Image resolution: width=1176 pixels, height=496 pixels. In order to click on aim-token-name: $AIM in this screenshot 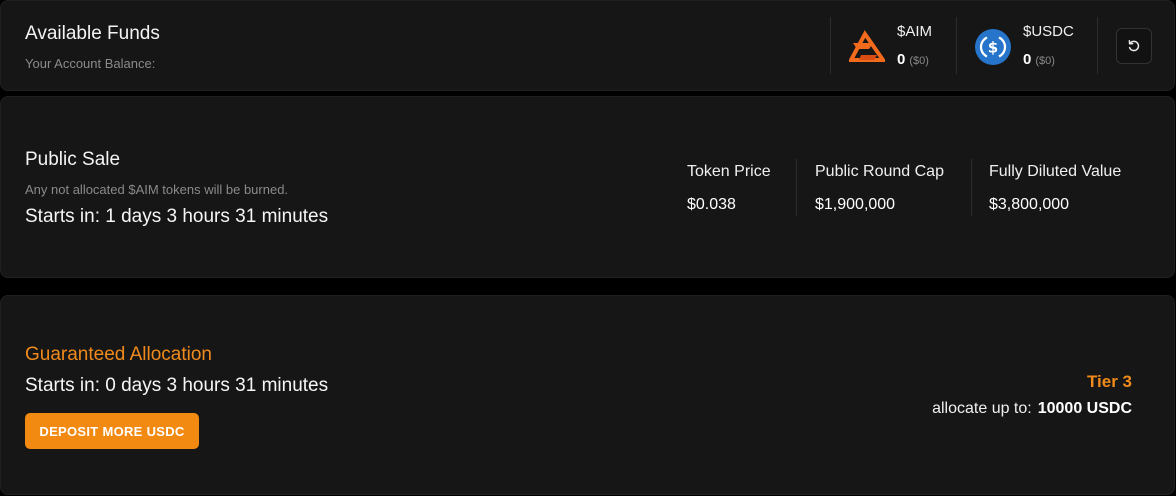, I will do `click(915, 31)`.